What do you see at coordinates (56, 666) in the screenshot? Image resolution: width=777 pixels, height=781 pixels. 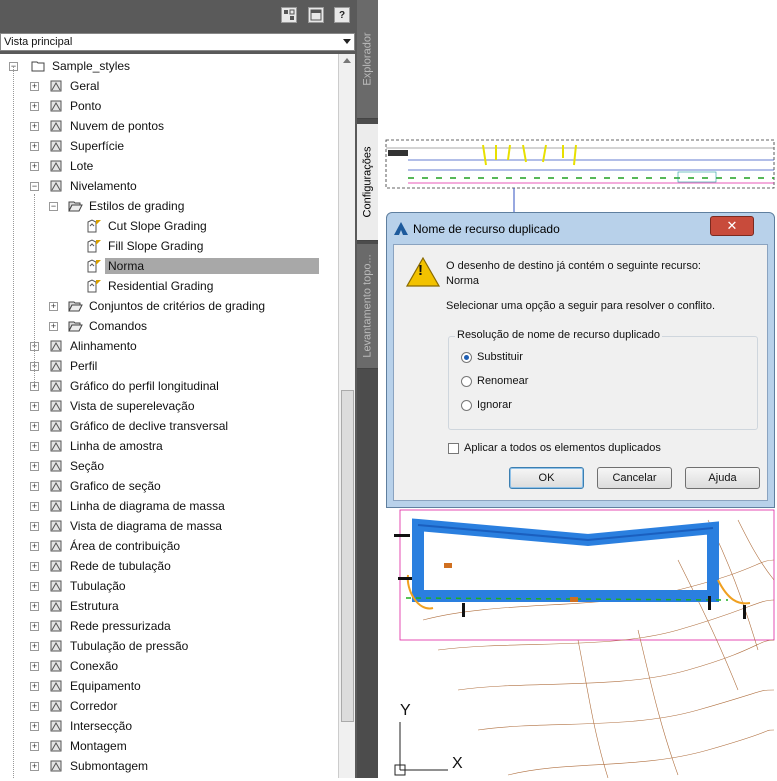 I see `fitting-icon` at bounding box center [56, 666].